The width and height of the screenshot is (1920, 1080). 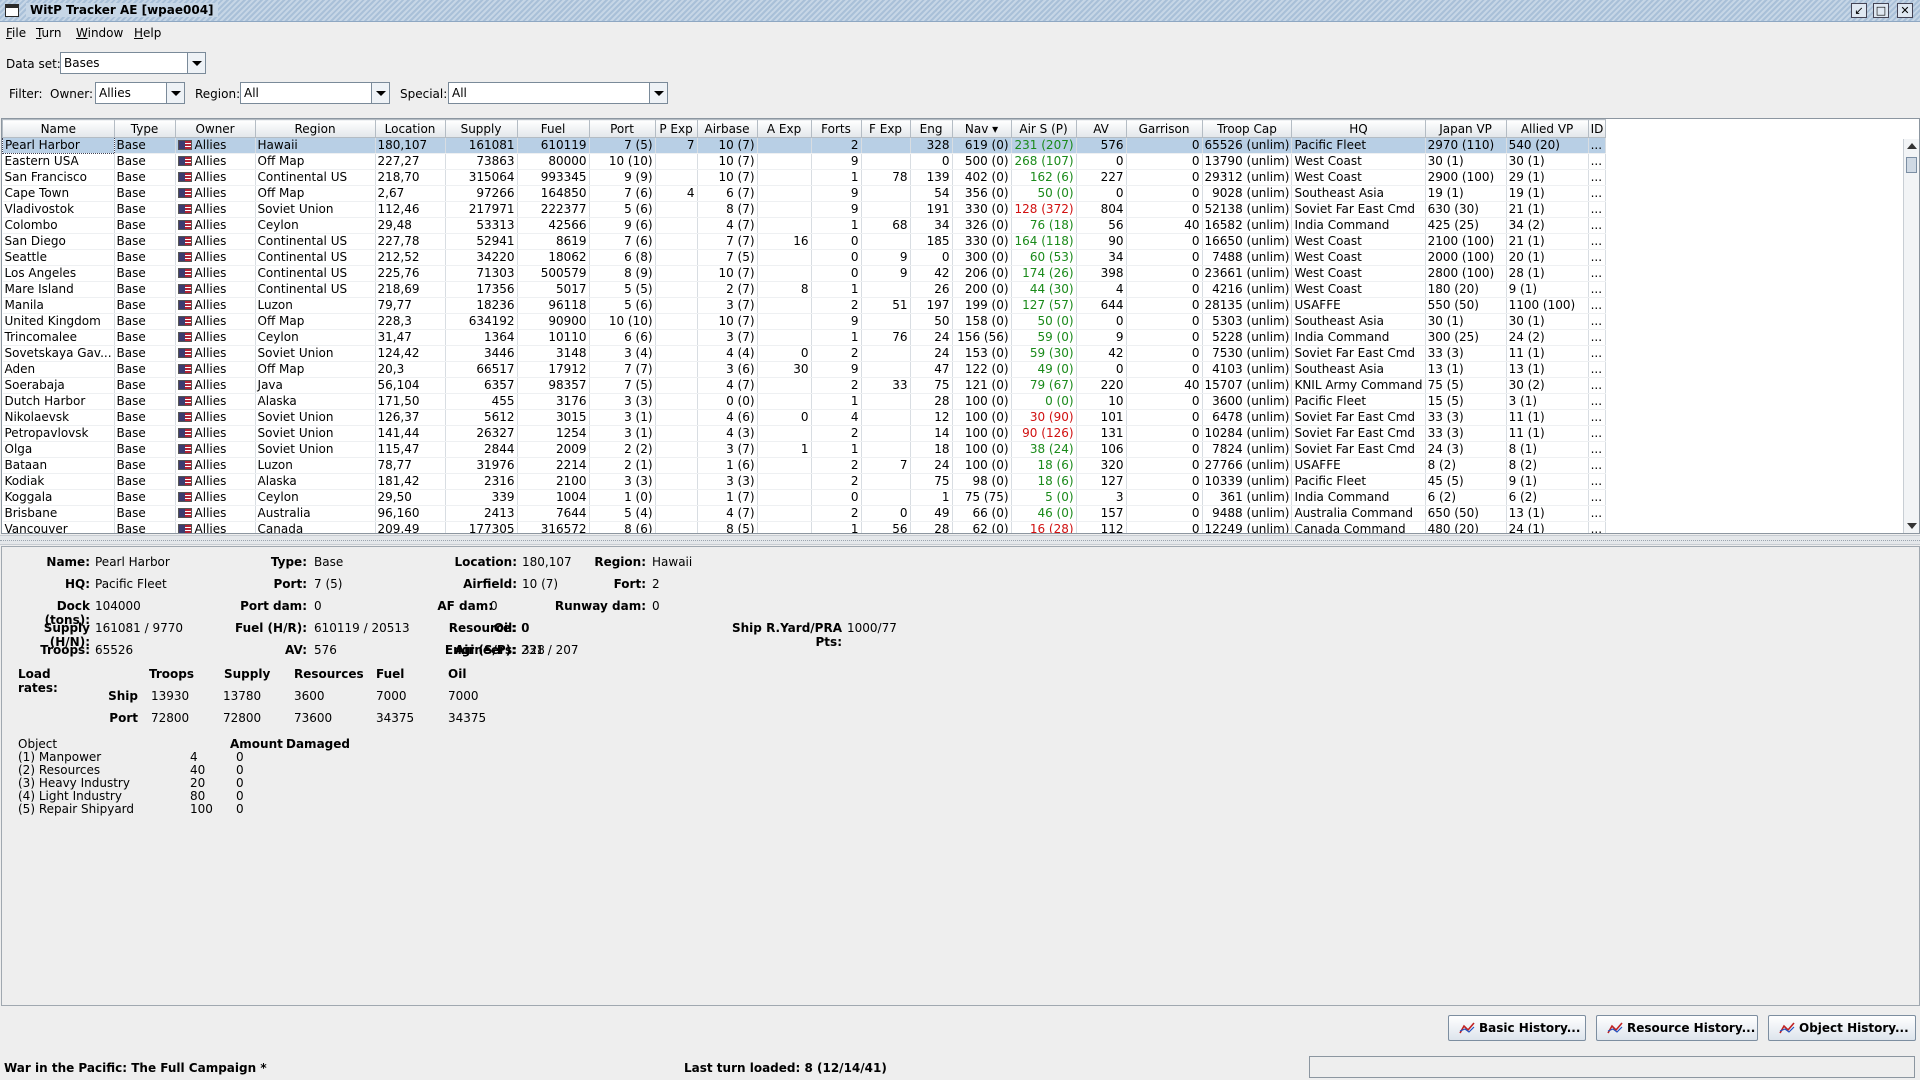 I want to click on column-header: Name, so click(x=58, y=128).